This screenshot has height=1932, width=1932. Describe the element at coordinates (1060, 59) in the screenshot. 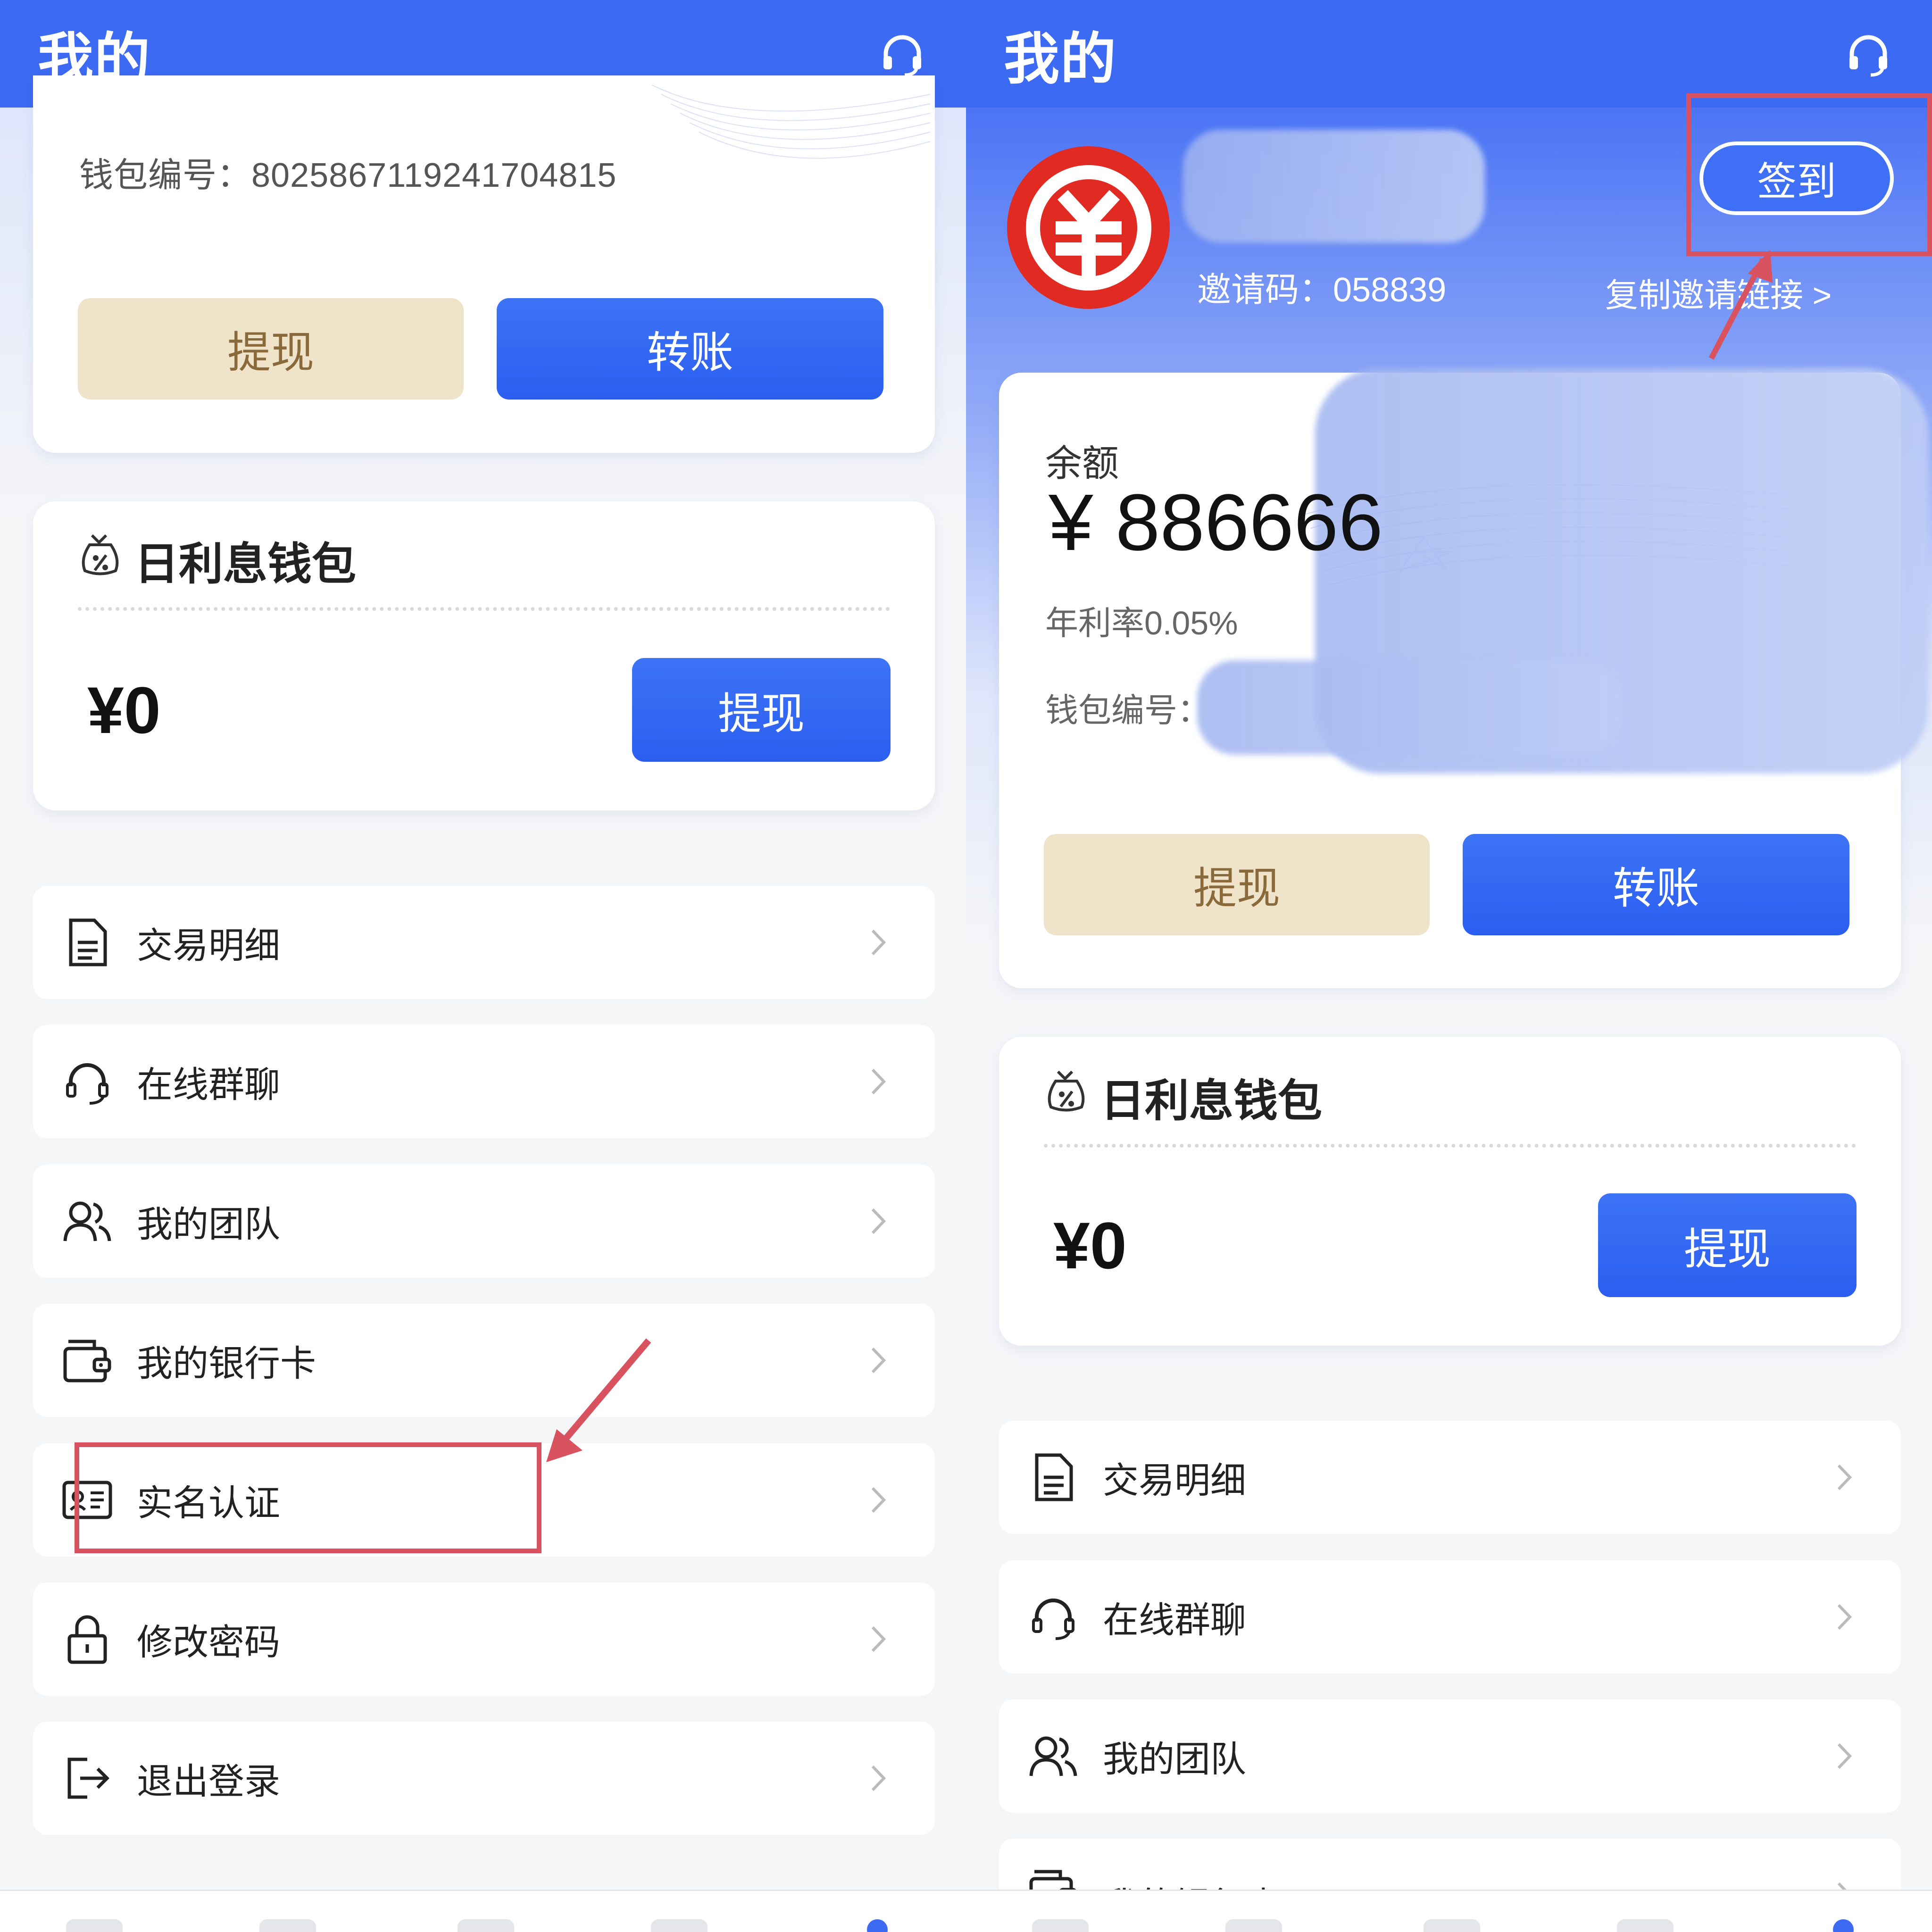

I see `page-title: 我的` at that location.